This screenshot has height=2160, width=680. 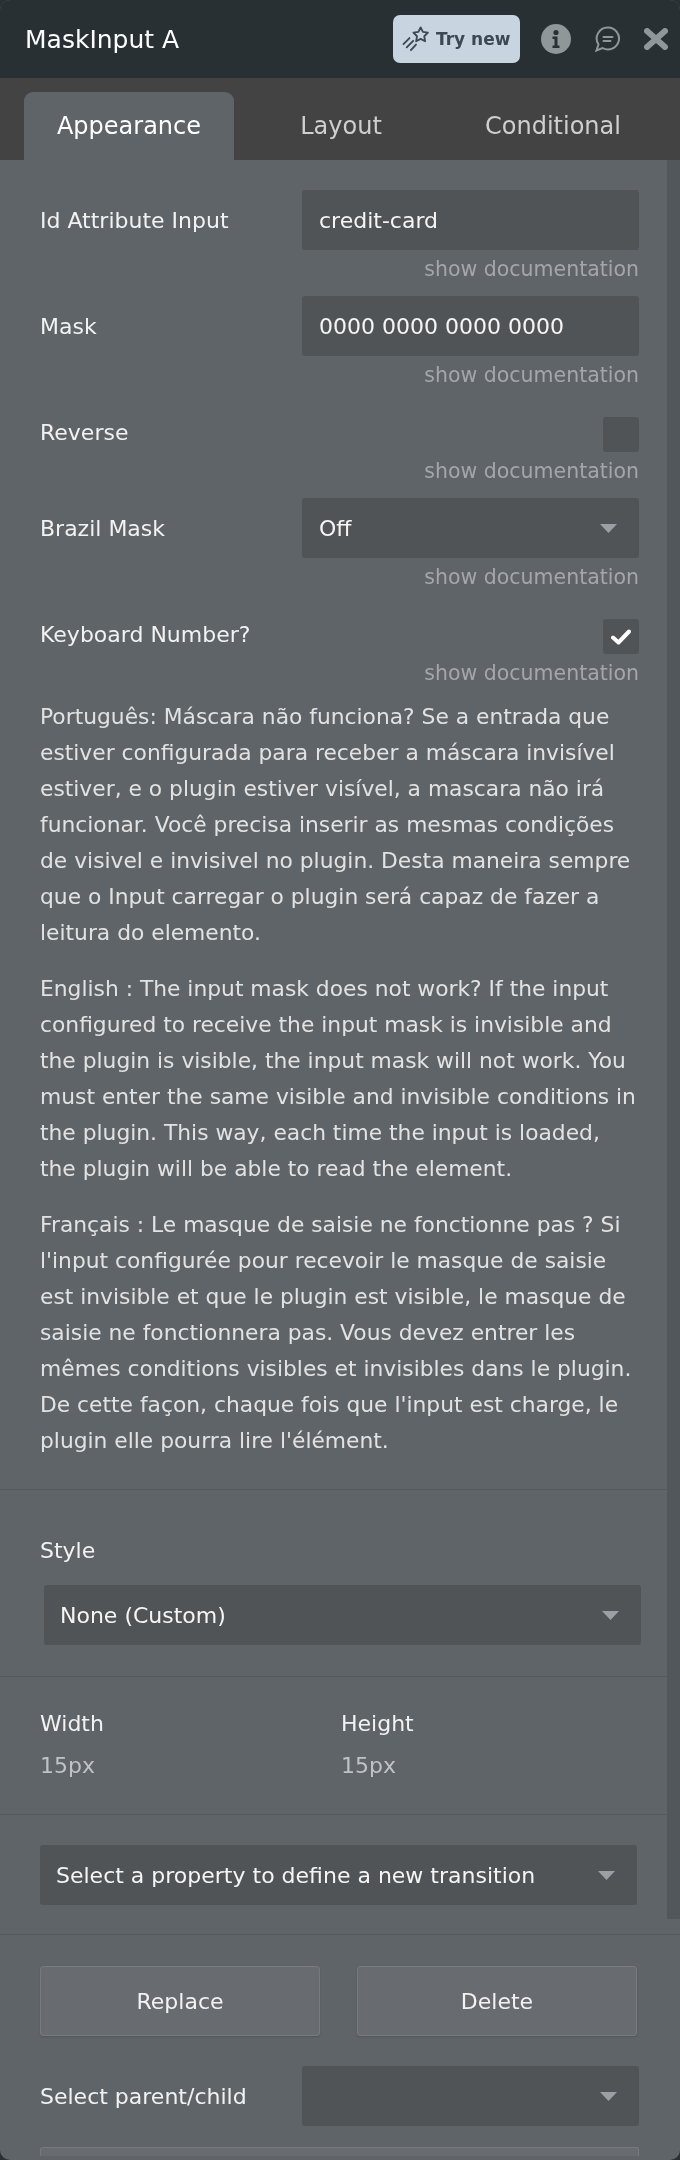 What do you see at coordinates (103, 528) in the screenshot?
I see `property-label: Brazil Mask` at bounding box center [103, 528].